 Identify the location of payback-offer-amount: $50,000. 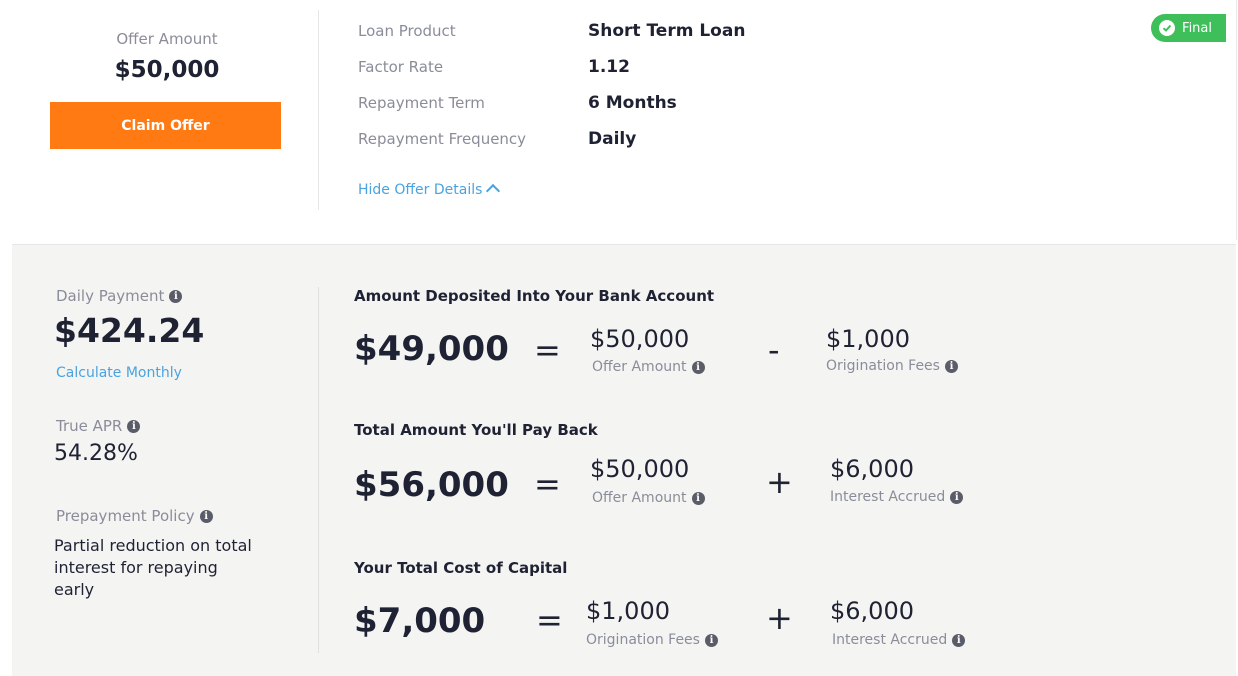
(640, 469).